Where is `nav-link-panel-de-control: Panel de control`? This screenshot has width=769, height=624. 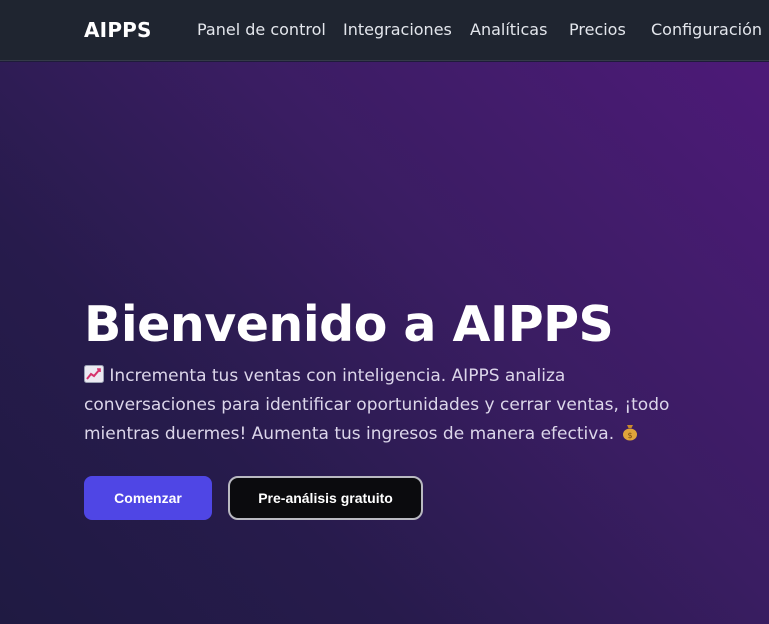 nav-link-panel-de-control: Panel de control is located at coordinates (261, 29).